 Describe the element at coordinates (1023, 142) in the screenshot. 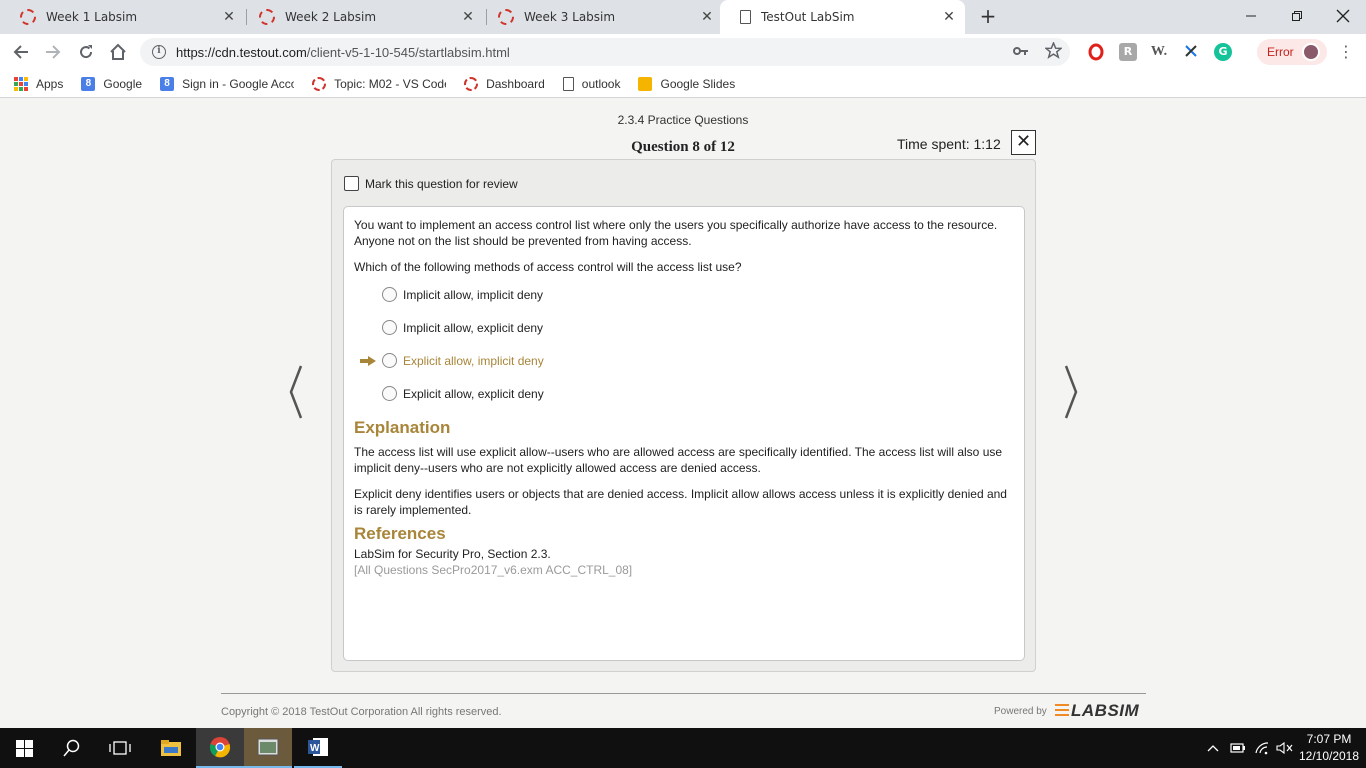

I see `close-quiz-button: ✕` at that location.